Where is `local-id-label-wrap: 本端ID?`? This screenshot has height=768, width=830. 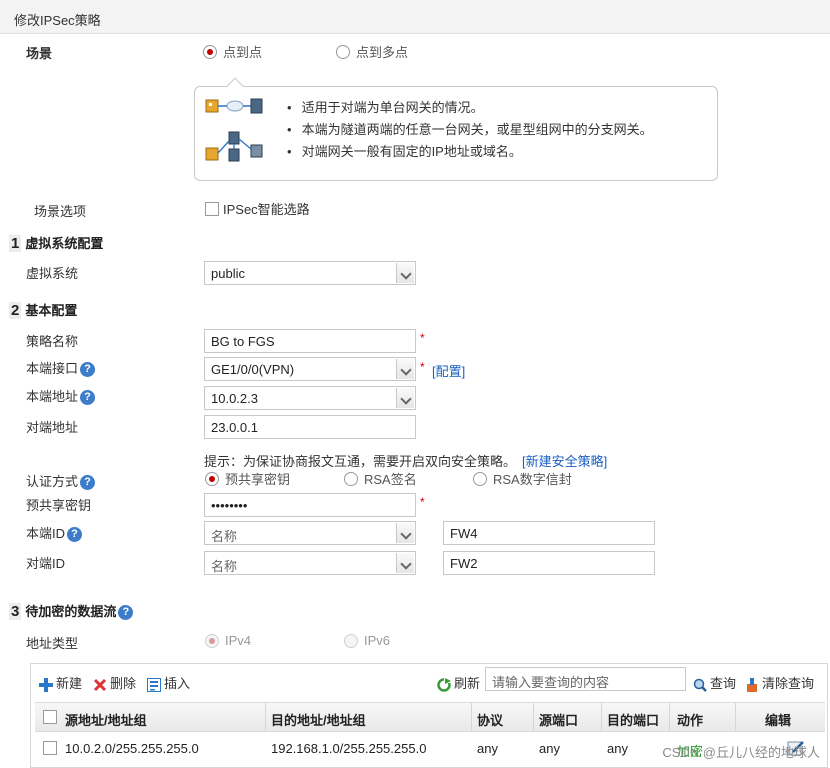
local-id-label-wrap: 本端ID? is located at coordinates (54, 533).